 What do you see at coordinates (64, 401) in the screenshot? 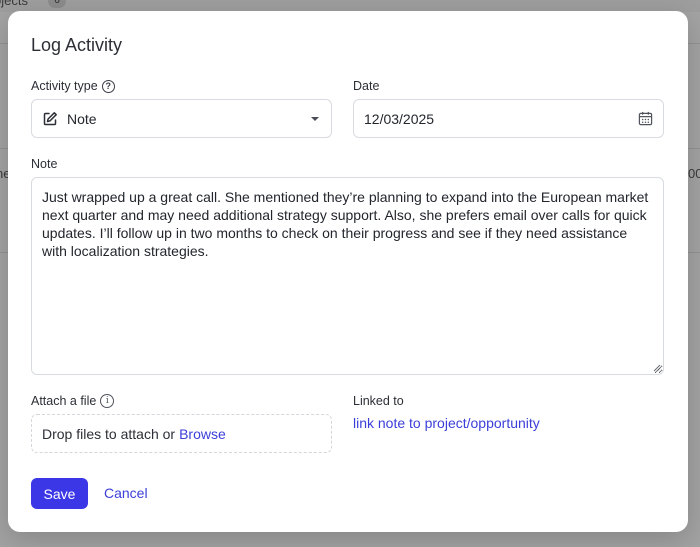
I see `attach-label: Attach a file` at bounding box center [64, 401].